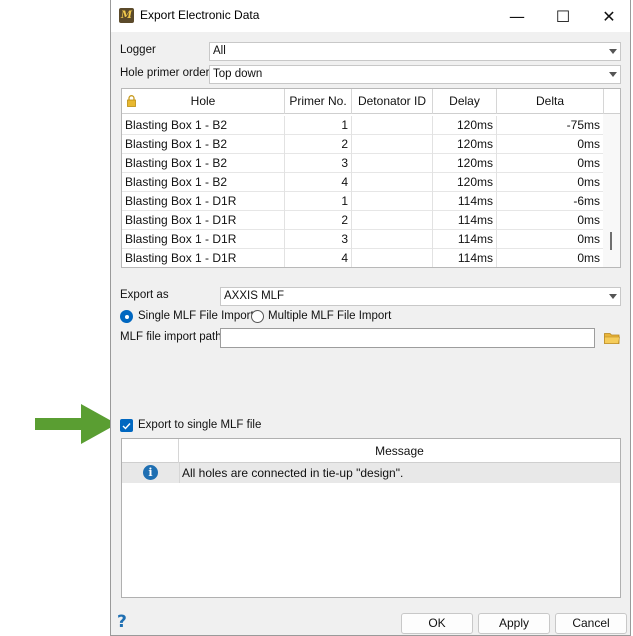 This screenshot has width=633, height=636. Describe the element at coordinates (392, 101) in the screenshot. I see `column-header-detonator-id: Detonator ID` at that location.